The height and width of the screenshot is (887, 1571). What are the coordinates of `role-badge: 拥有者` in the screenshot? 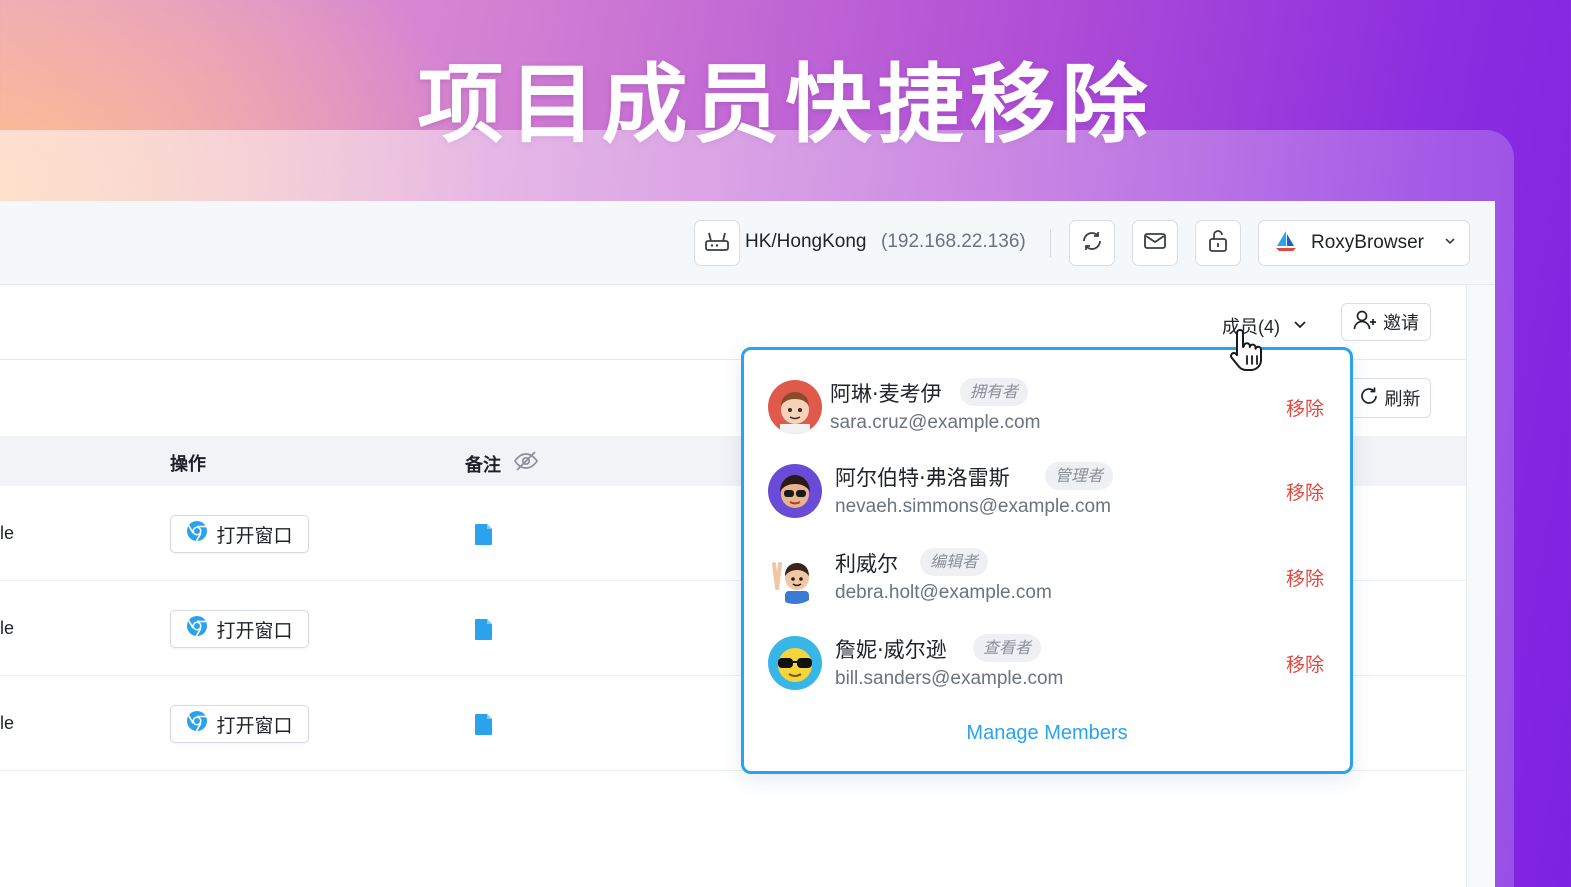 It's located at (994, 392).